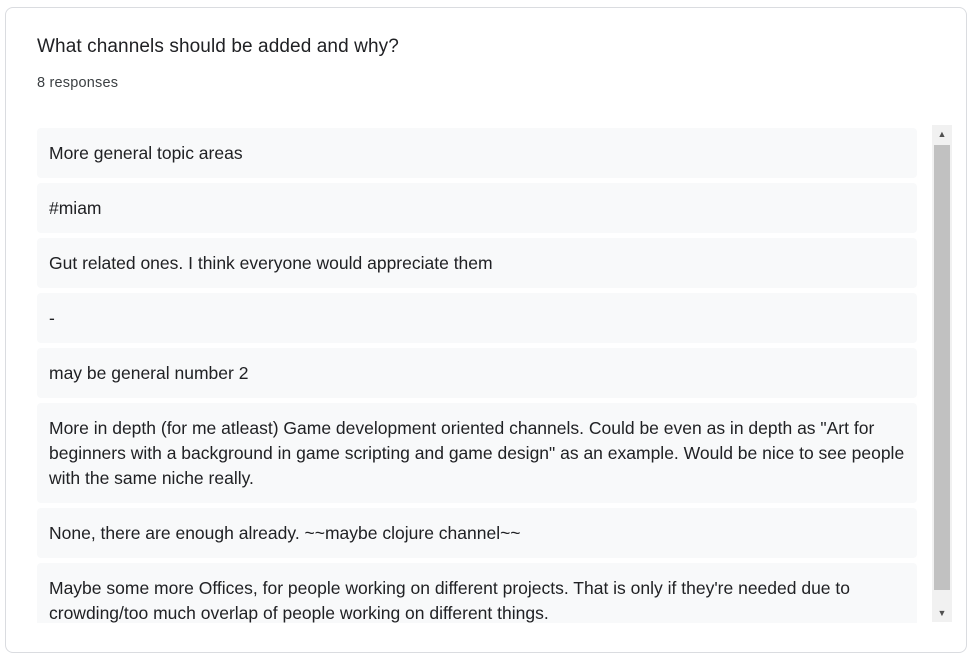  I want to click on scrollbar-thumb, so click(942, 367).